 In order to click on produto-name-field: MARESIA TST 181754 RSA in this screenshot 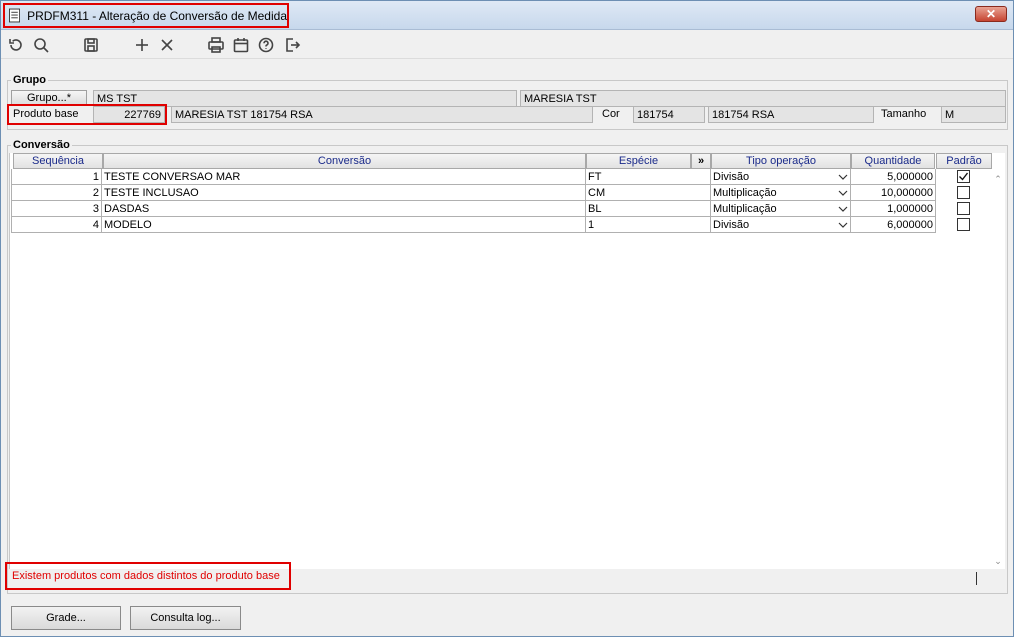, I will do `click(382, 114)`.